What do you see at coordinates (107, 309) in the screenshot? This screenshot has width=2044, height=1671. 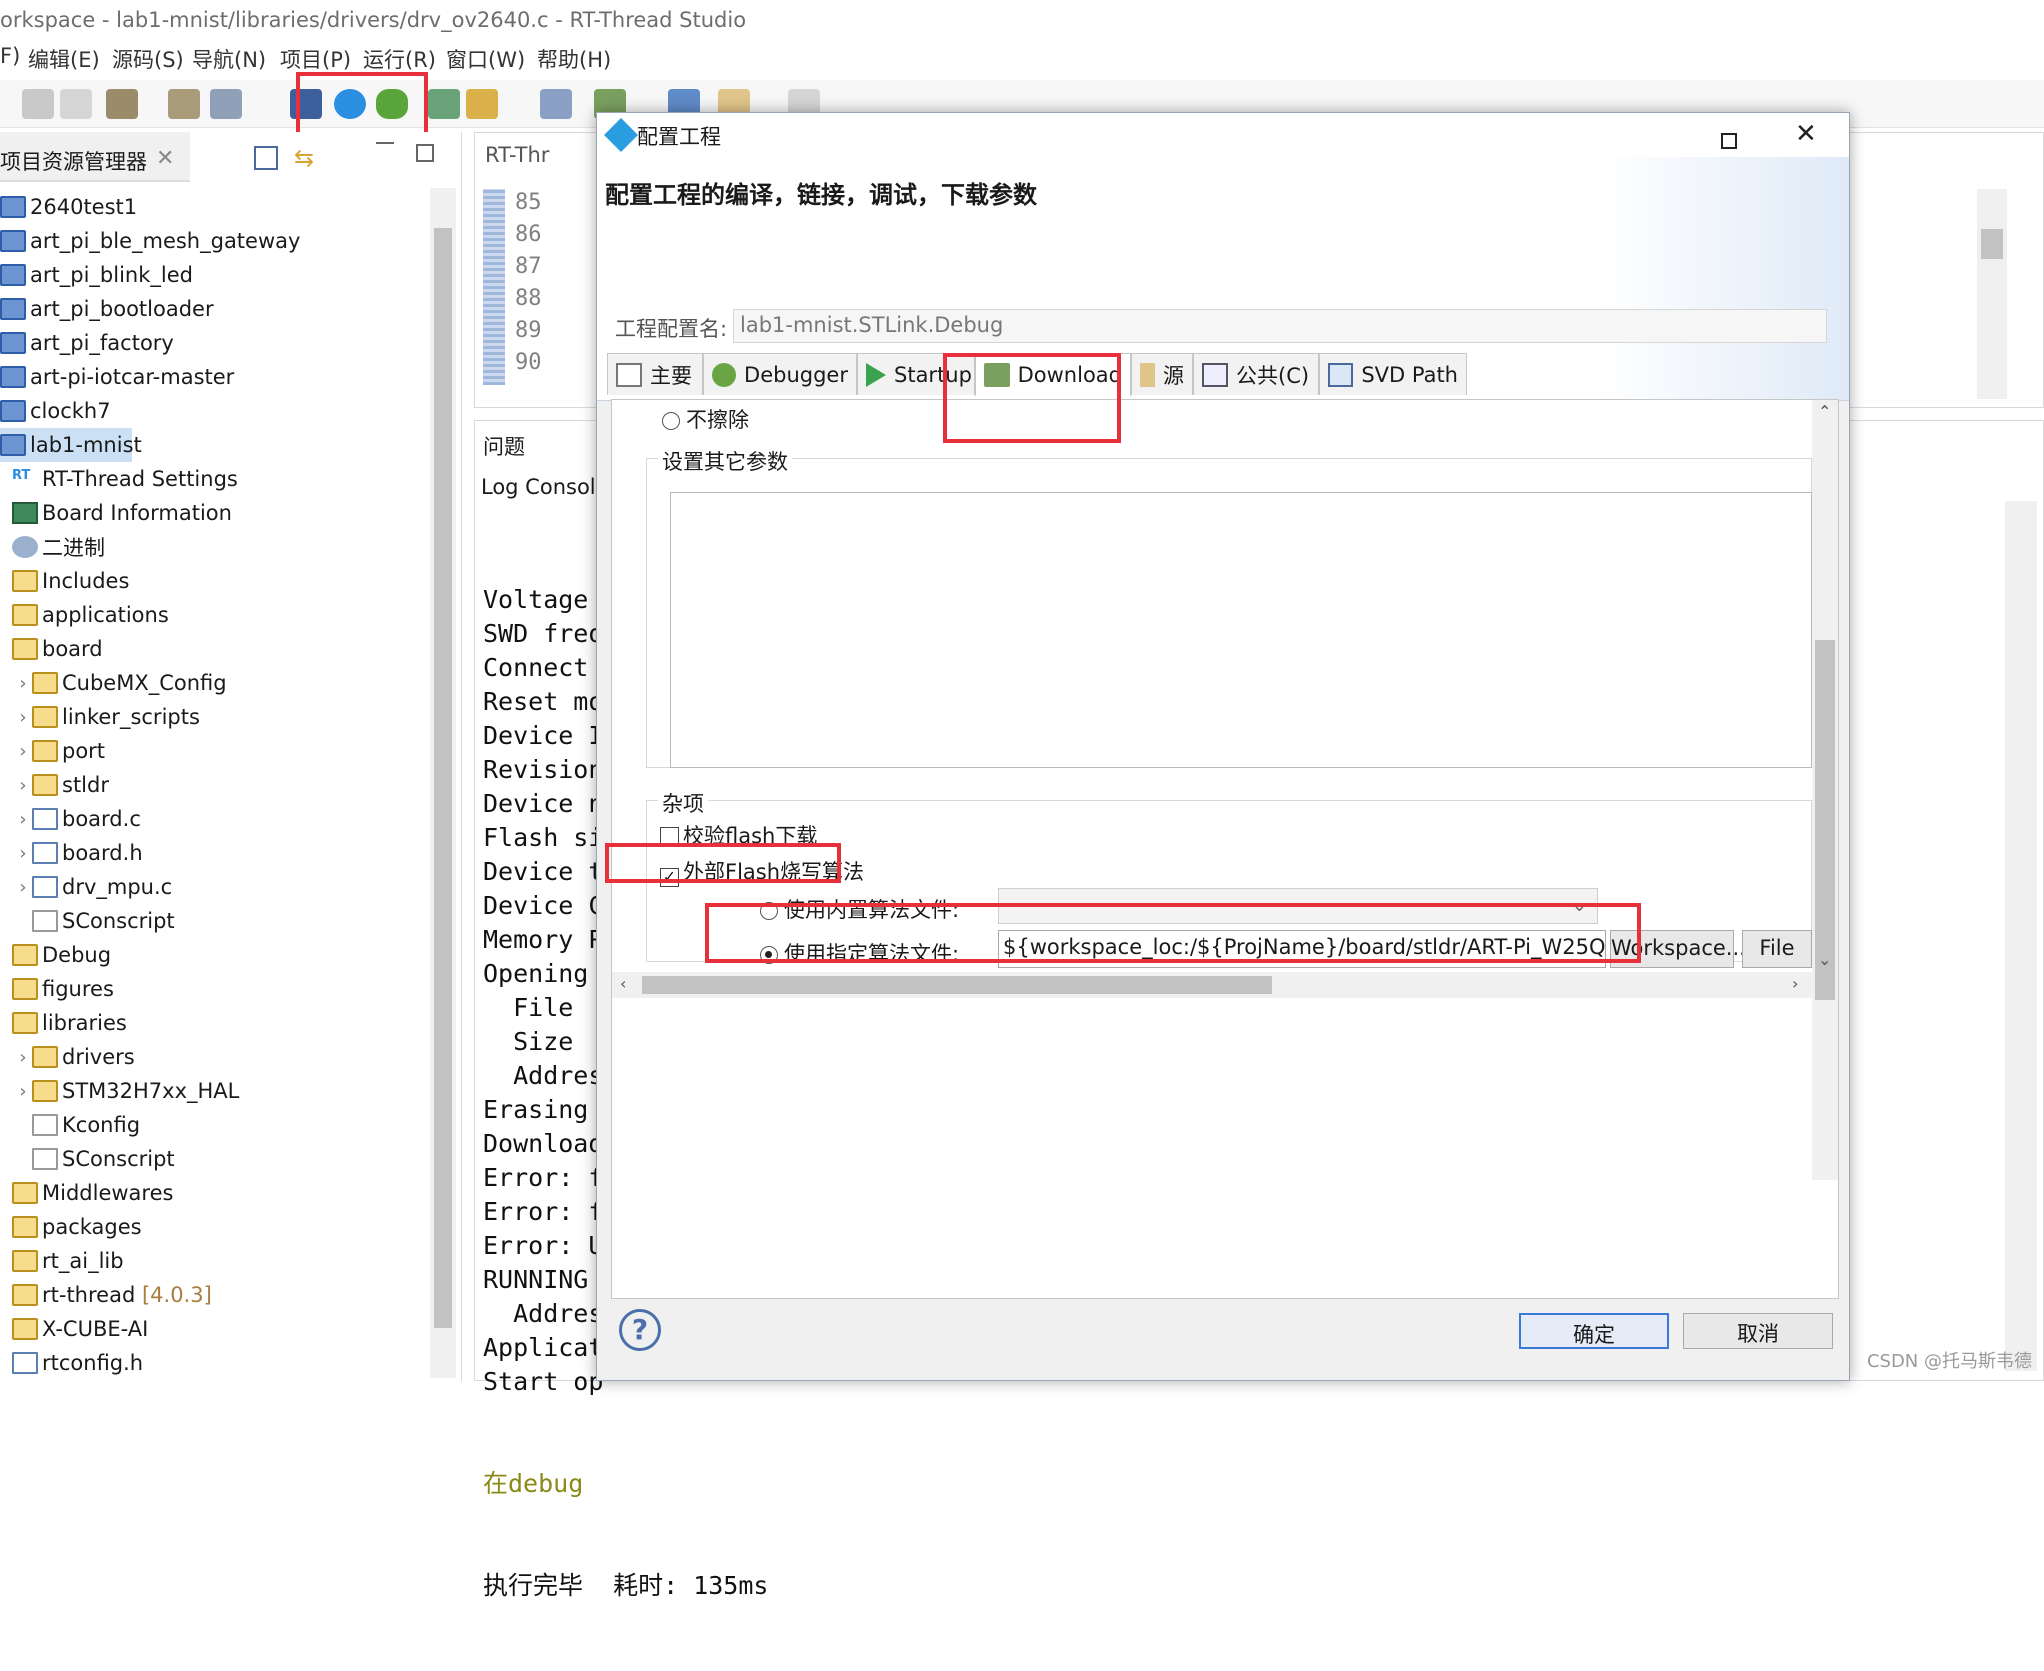 I see `tree-item-bootloader: art_pi_bootloader` at bounding box center [107, 309].